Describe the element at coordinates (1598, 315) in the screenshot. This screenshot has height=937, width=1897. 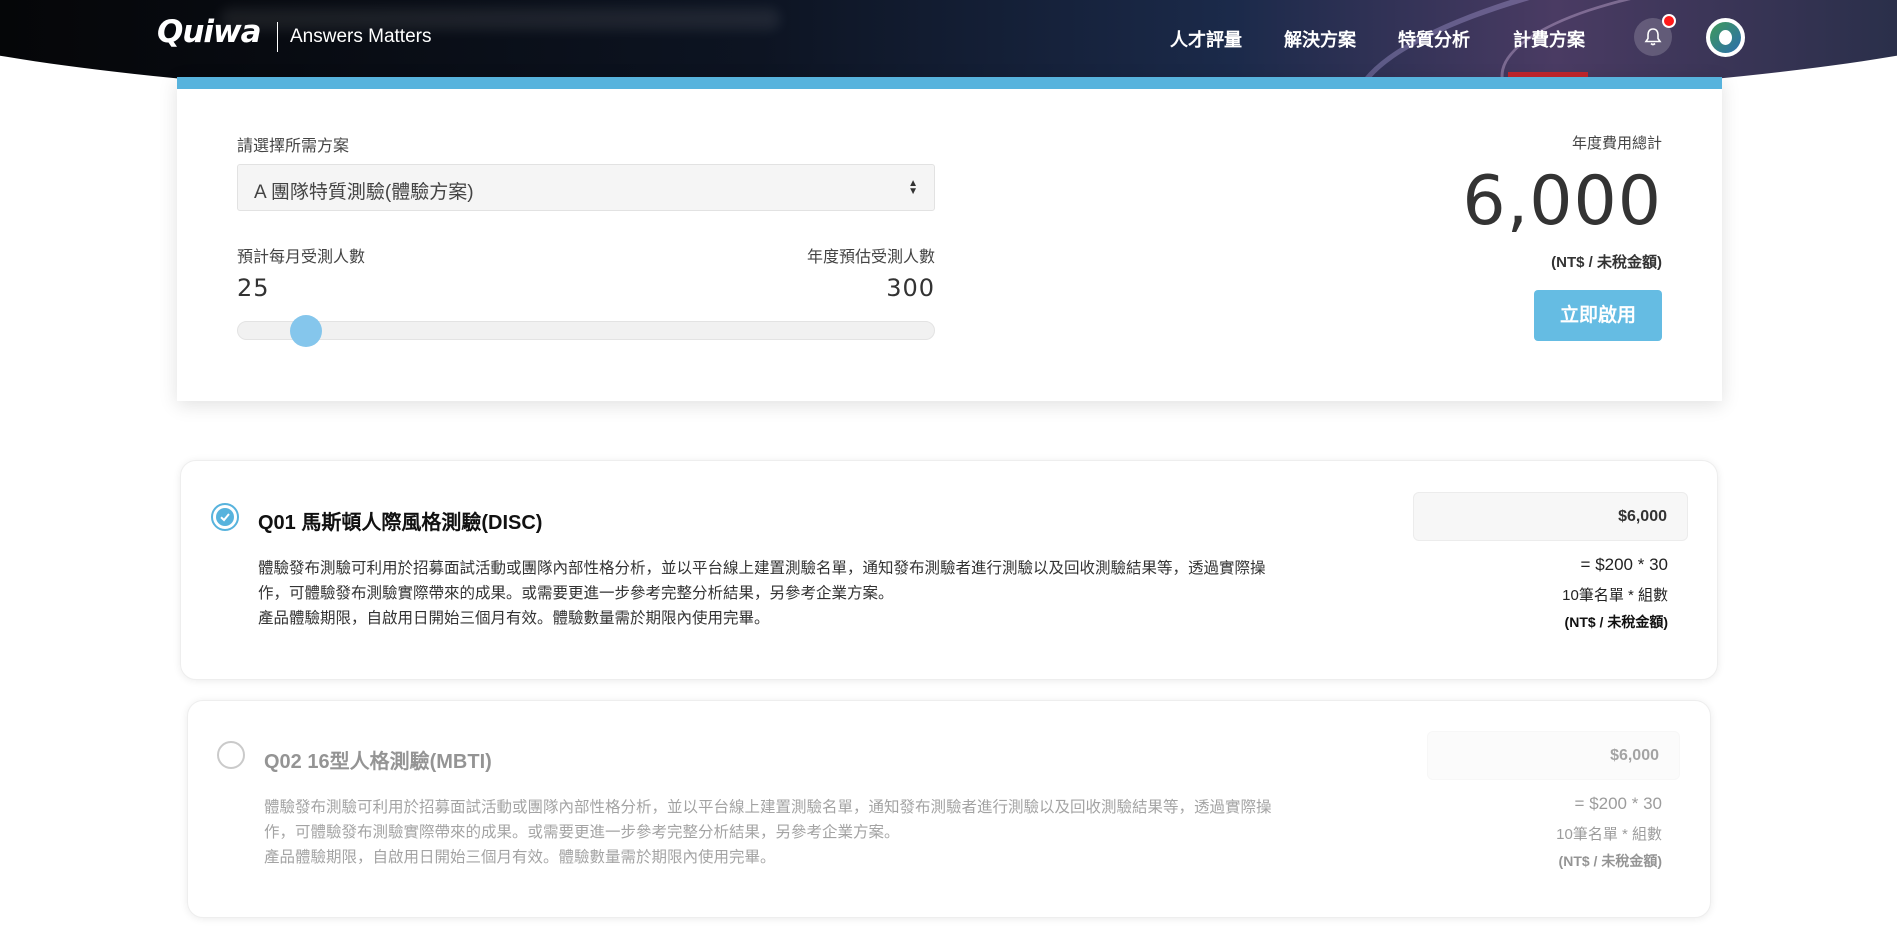
I see `activate-now-button: 立即啟用` at that location.